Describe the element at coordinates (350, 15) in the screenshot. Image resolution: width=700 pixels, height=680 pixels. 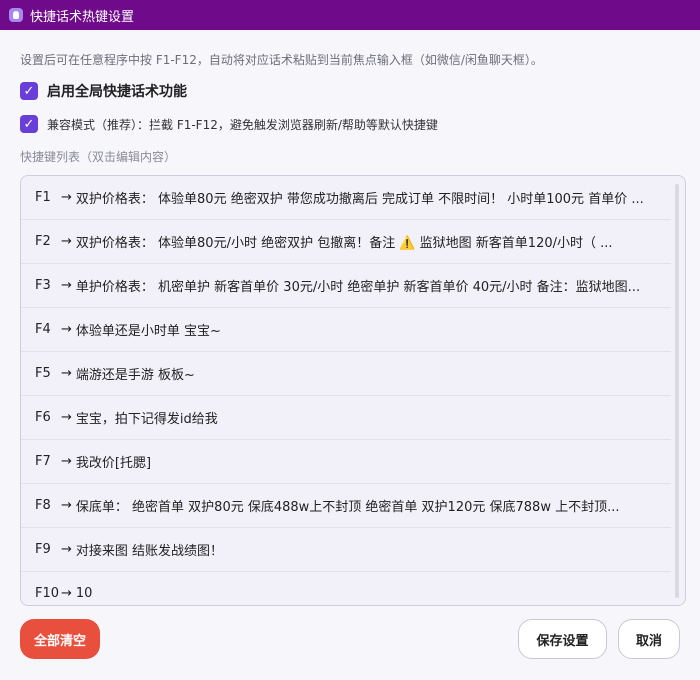
I see `title-bar: 快捷话术热键设置` at that location.